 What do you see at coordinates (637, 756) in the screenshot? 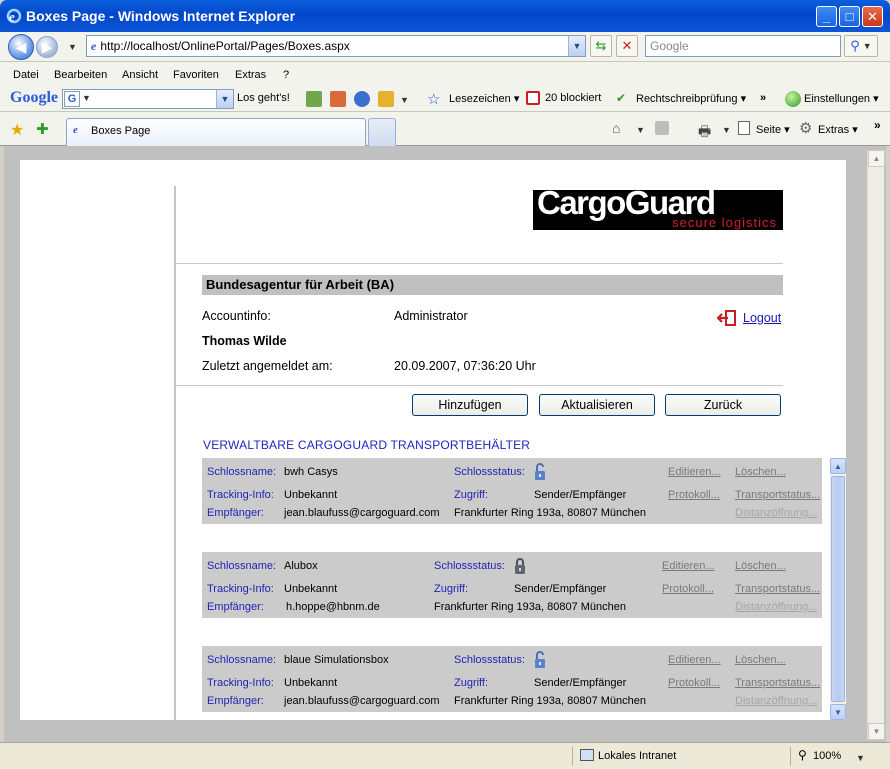
I see `security-zone: Lokales Intranet` at bounding box center [637, 756].